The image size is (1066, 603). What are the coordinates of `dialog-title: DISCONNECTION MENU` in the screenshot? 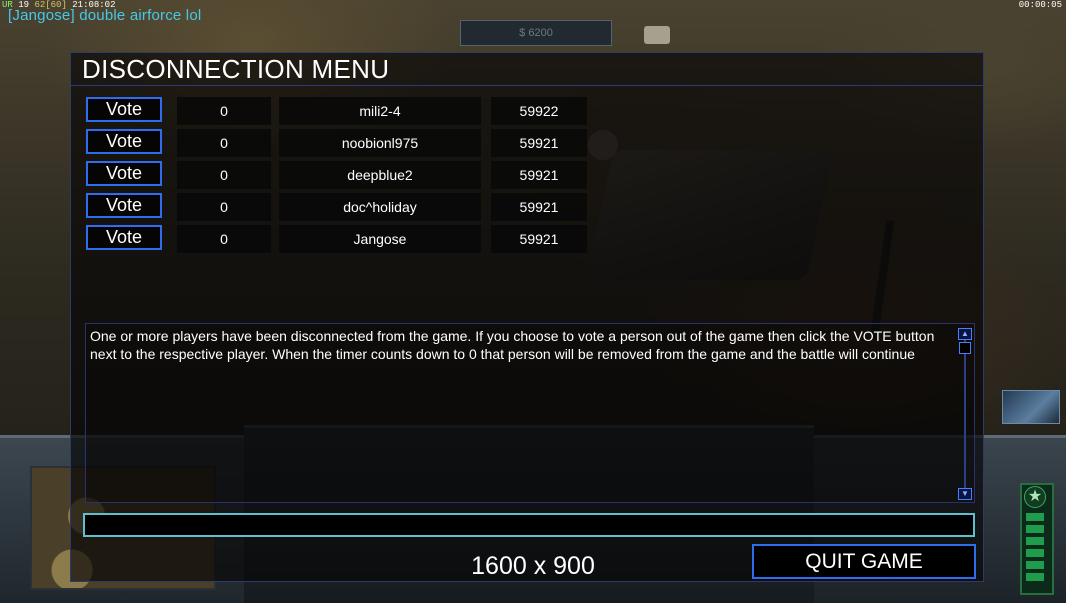 It's located at (236, 69).